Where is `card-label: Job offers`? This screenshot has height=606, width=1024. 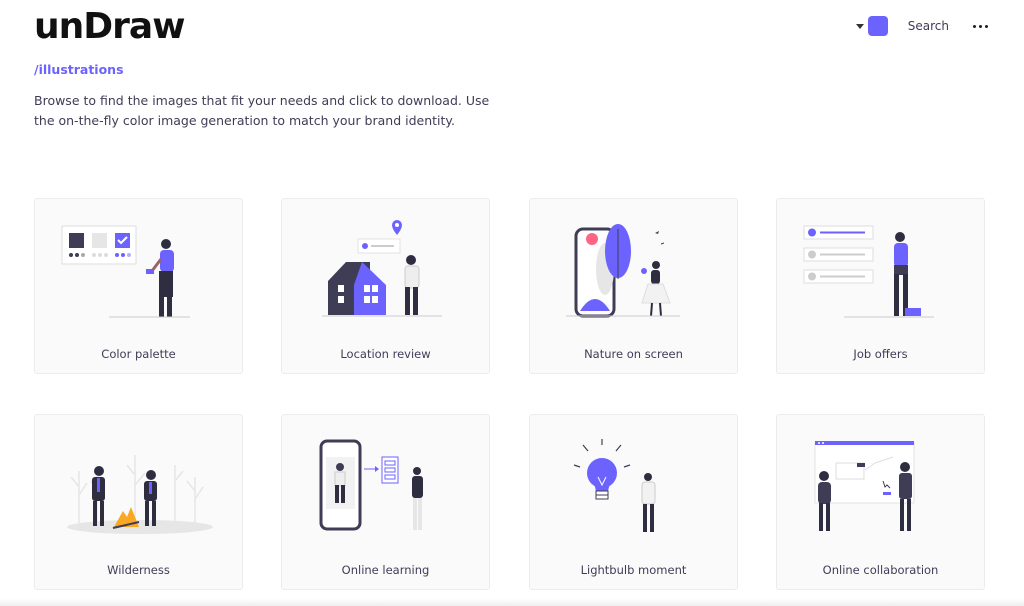
card-label: Job offers is located at coordinates (880, 354).